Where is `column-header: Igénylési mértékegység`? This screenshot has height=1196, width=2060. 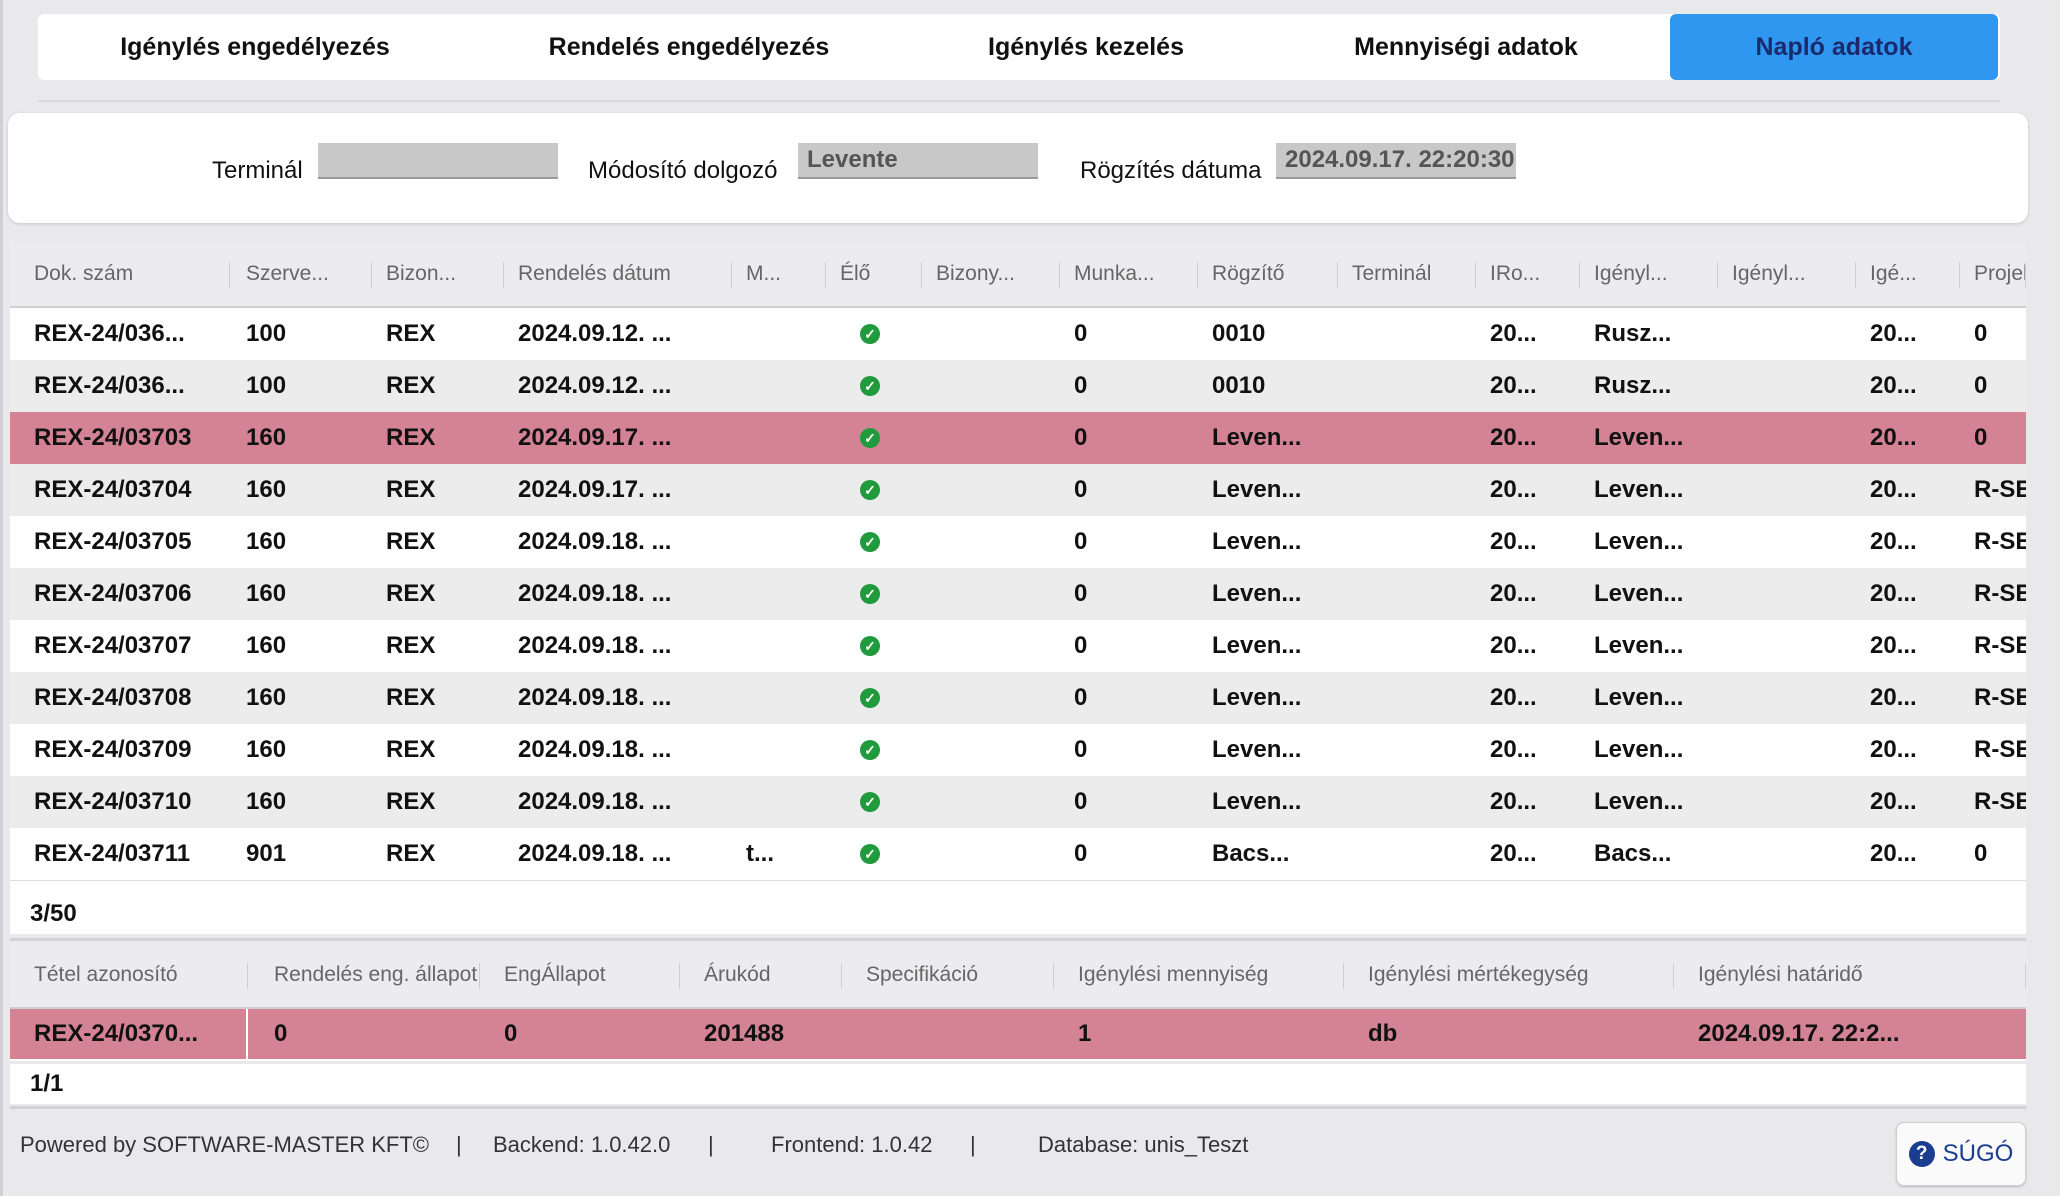 column-header: Igénylési mértékegység is located at coordinates (1509, 975).